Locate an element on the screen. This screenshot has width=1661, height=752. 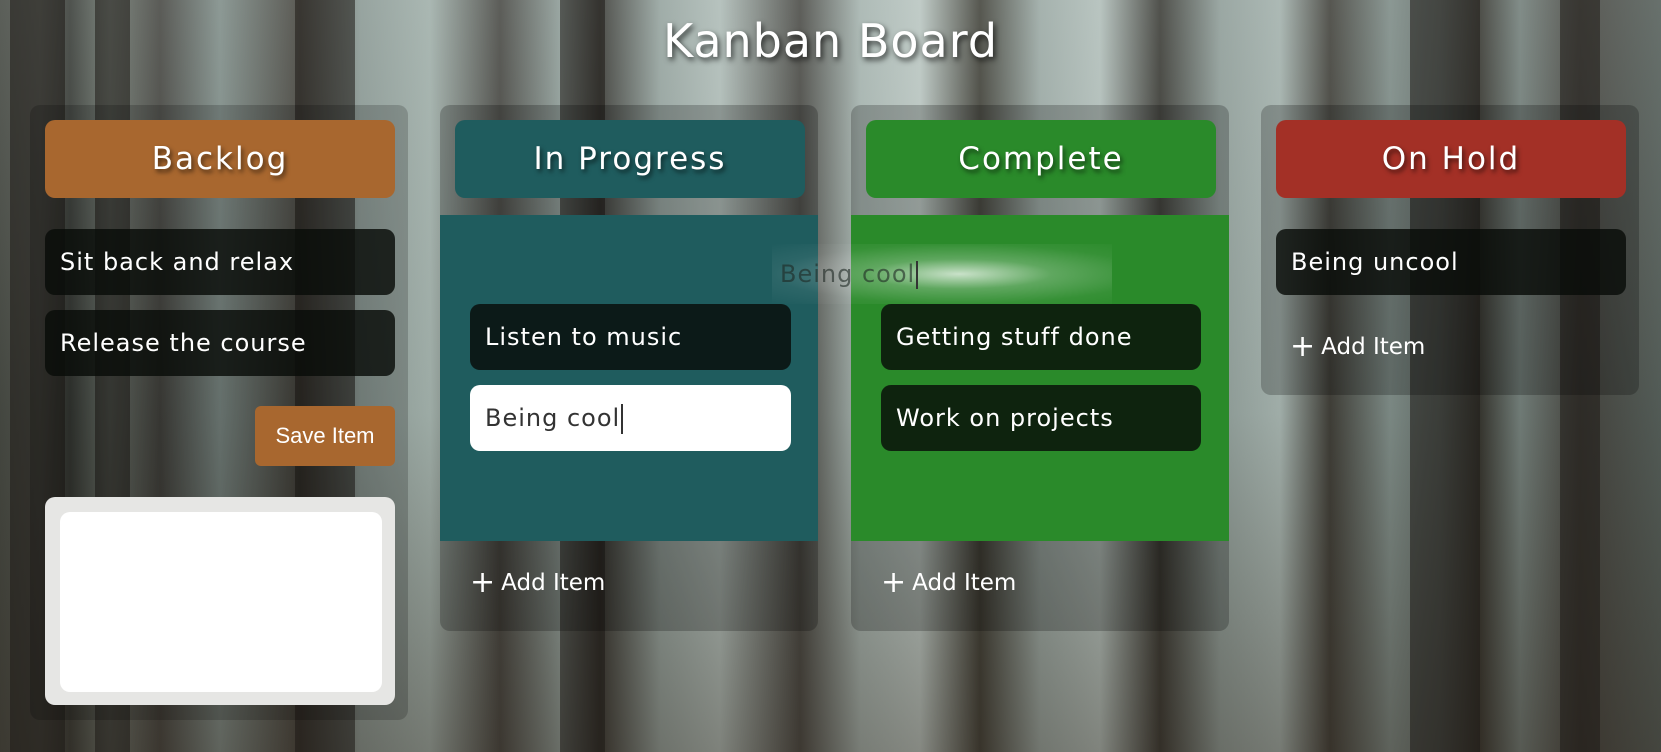
card-item: Sit back and relax is located at coordinates (220, 262).